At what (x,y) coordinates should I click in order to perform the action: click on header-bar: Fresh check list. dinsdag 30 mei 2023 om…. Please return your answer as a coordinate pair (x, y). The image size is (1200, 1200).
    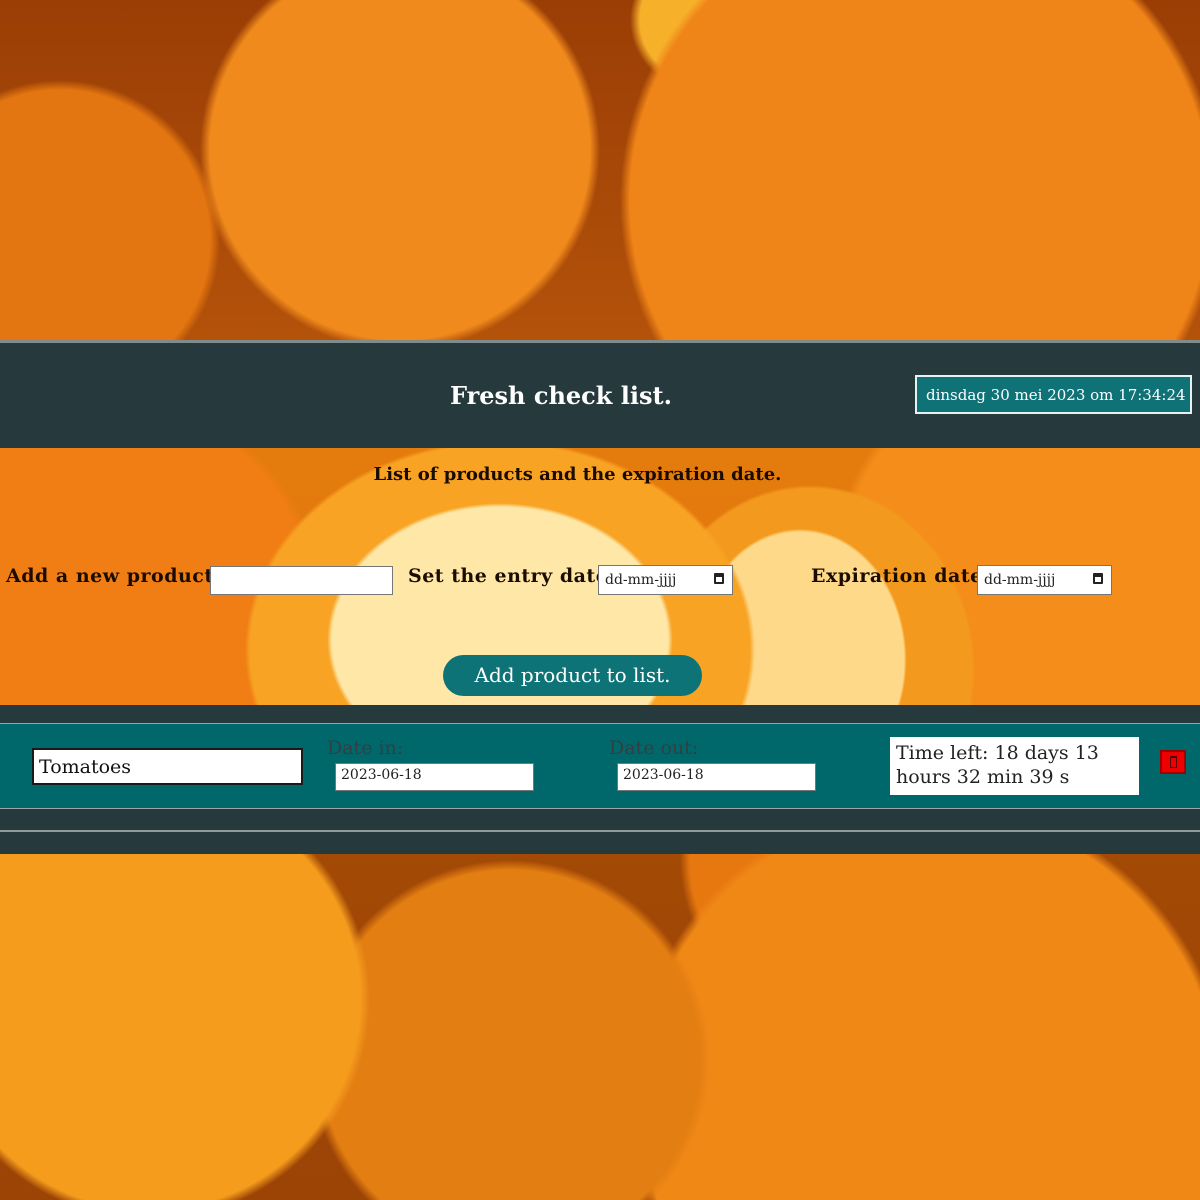
    Looking at the image, I should click on (600, 394).